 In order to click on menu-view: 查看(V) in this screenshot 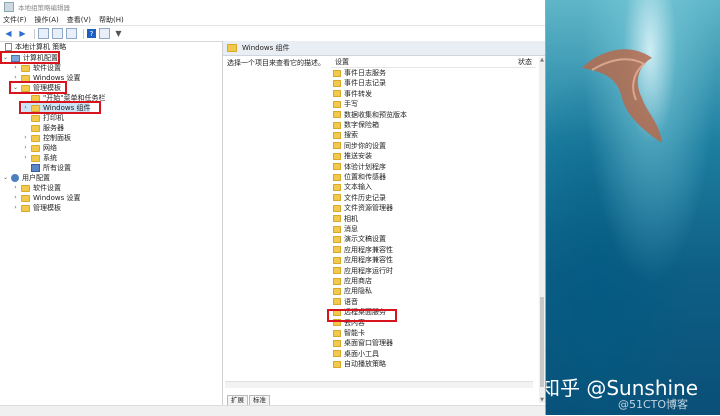, I will do `click(79, 20)`.